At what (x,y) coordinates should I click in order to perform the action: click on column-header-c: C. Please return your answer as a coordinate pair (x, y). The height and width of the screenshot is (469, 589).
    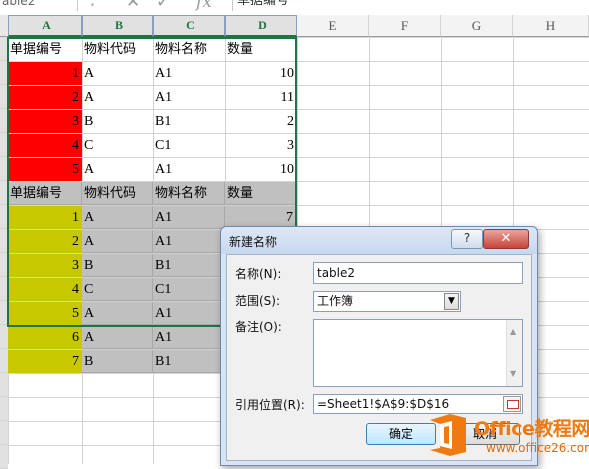
    Looking at the image, I should click on (189, 26).